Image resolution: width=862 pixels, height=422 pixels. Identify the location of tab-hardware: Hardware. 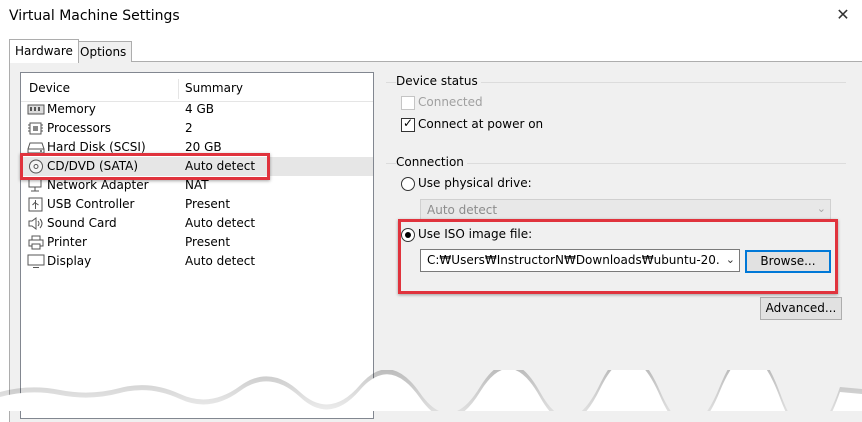
(44, 51).